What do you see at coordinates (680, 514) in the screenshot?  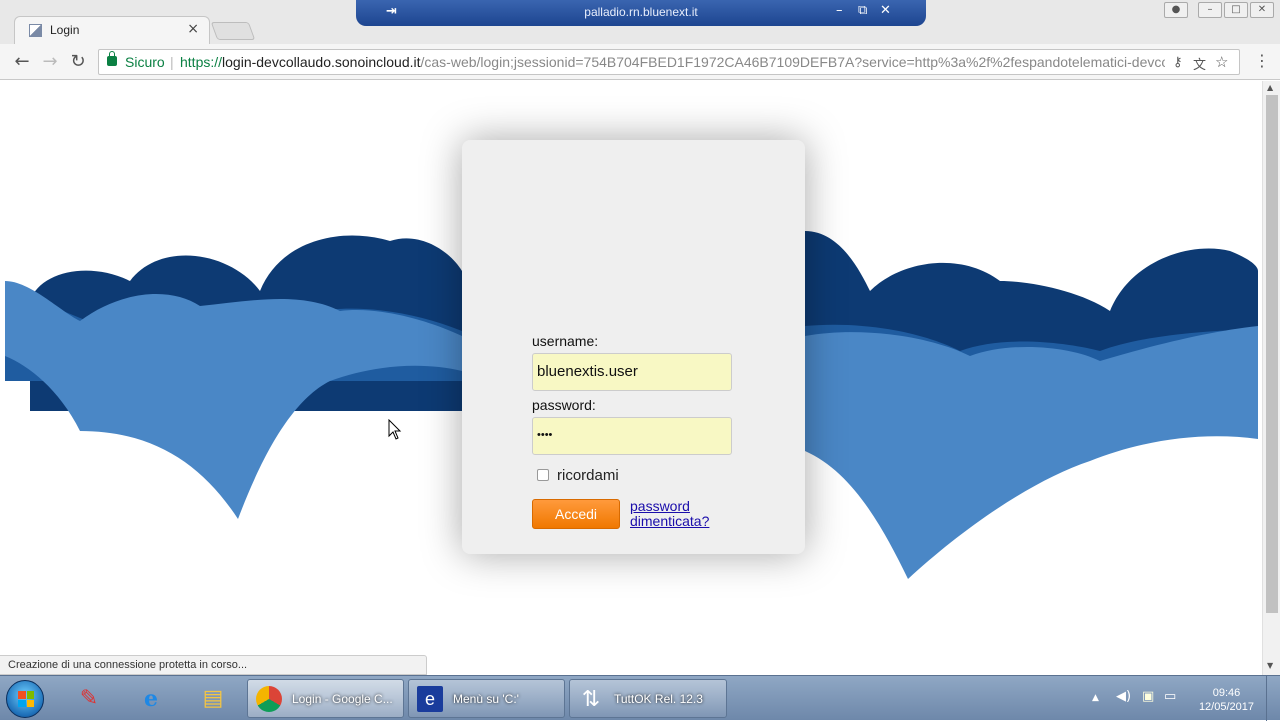 I see `forgot-password-link: password dimenticata?` at bounding box center [680, 514].